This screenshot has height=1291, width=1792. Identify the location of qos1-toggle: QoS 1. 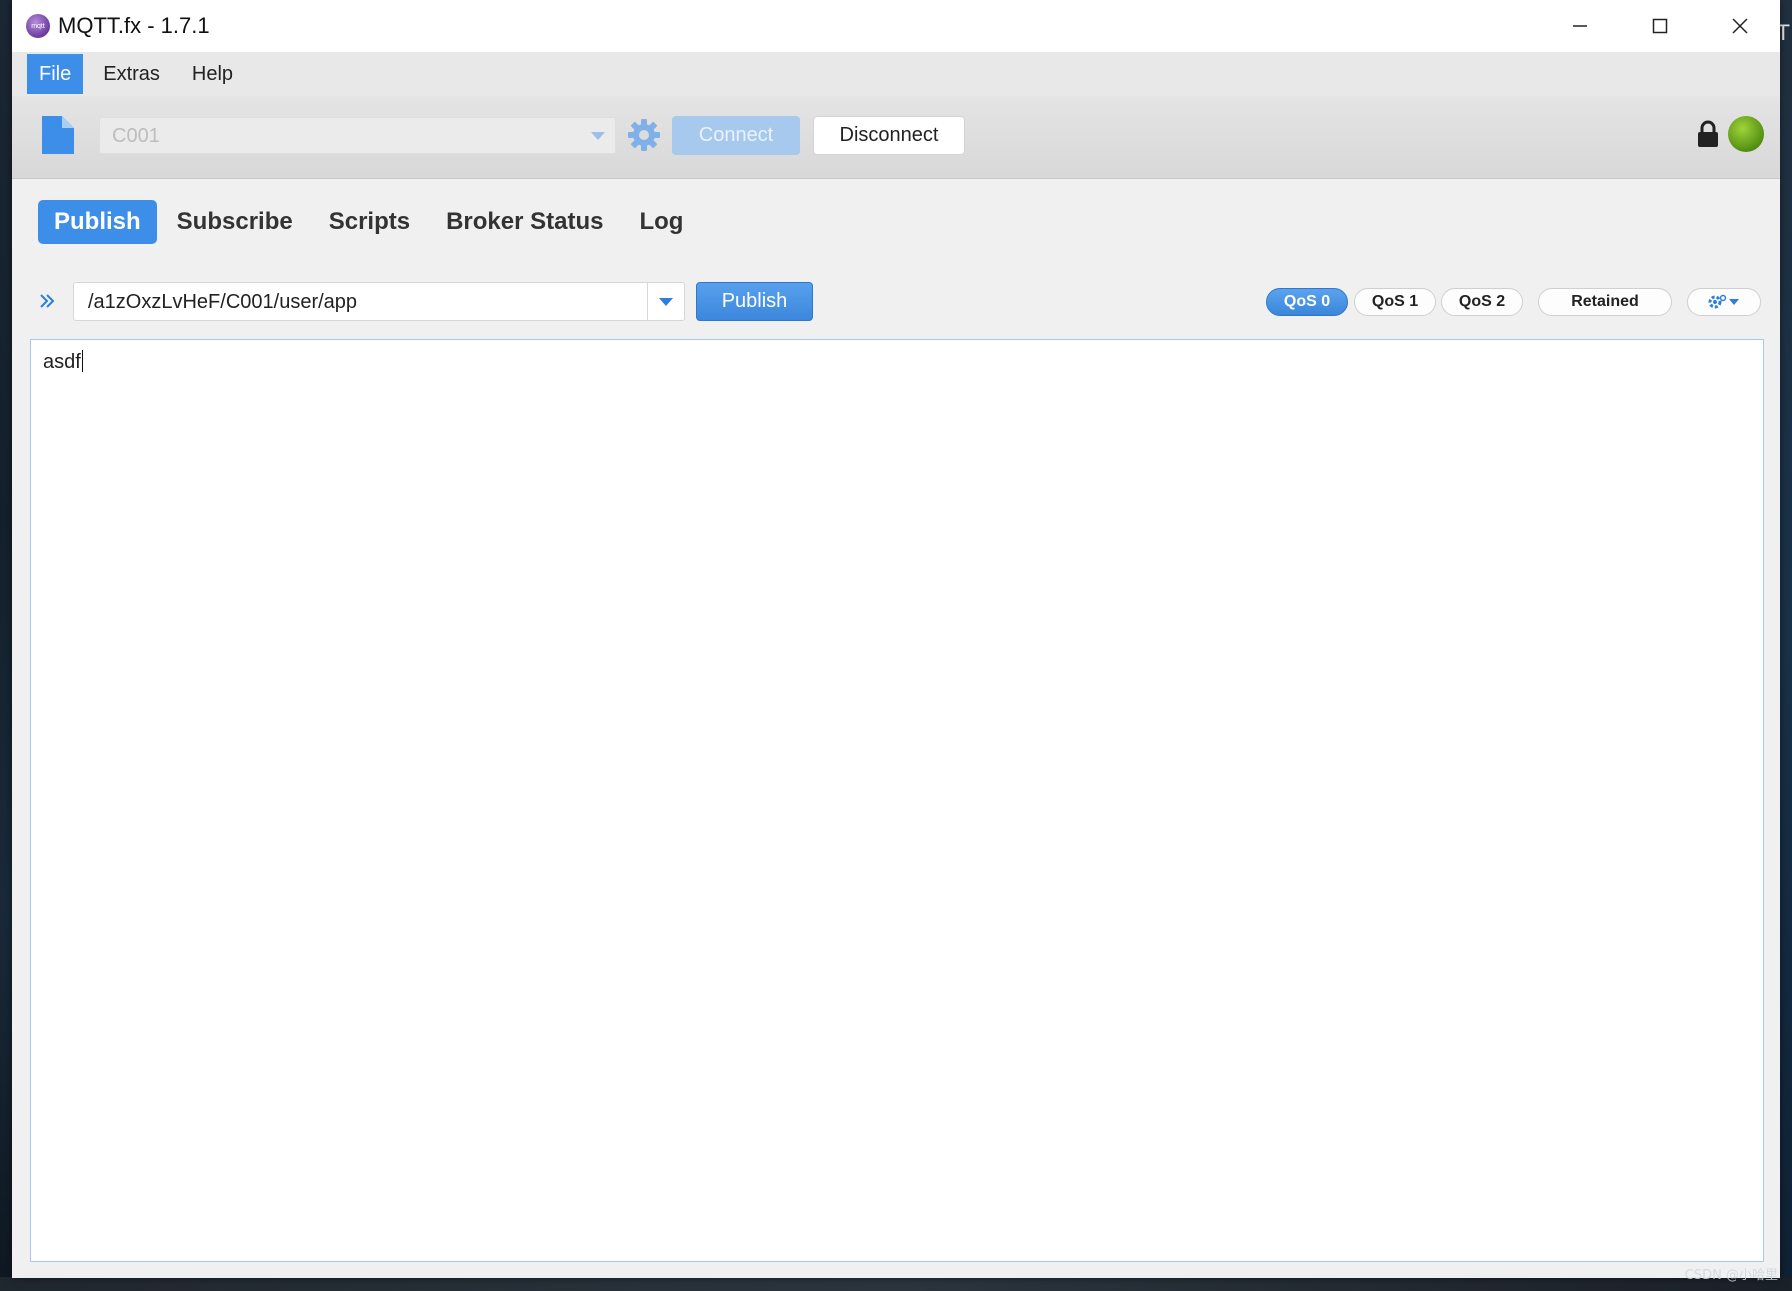
(1395, 302).